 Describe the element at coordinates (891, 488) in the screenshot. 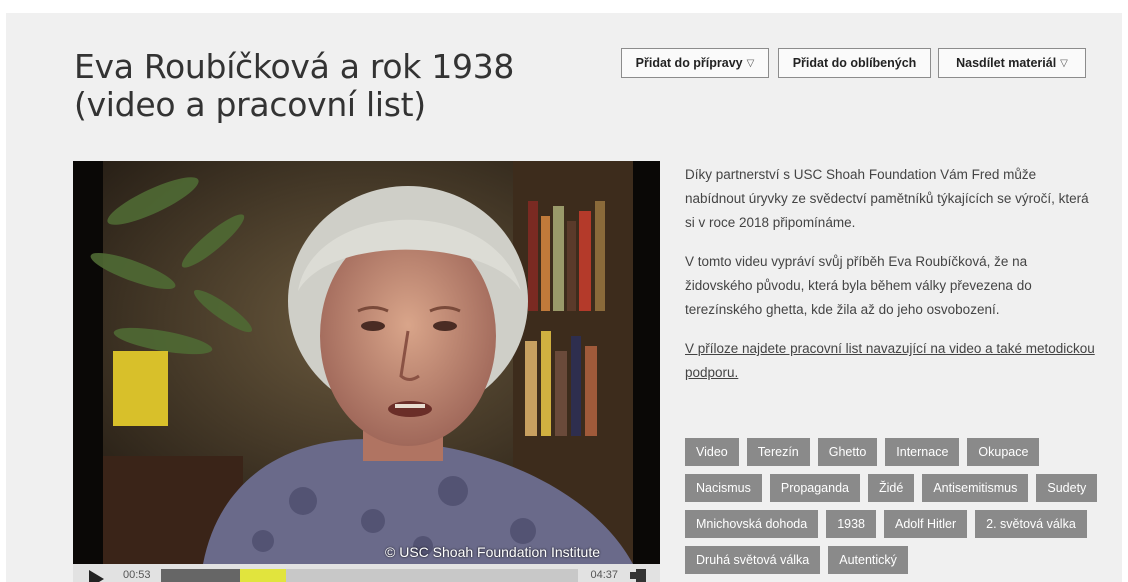

I see `tag-item: Židé` at that location.